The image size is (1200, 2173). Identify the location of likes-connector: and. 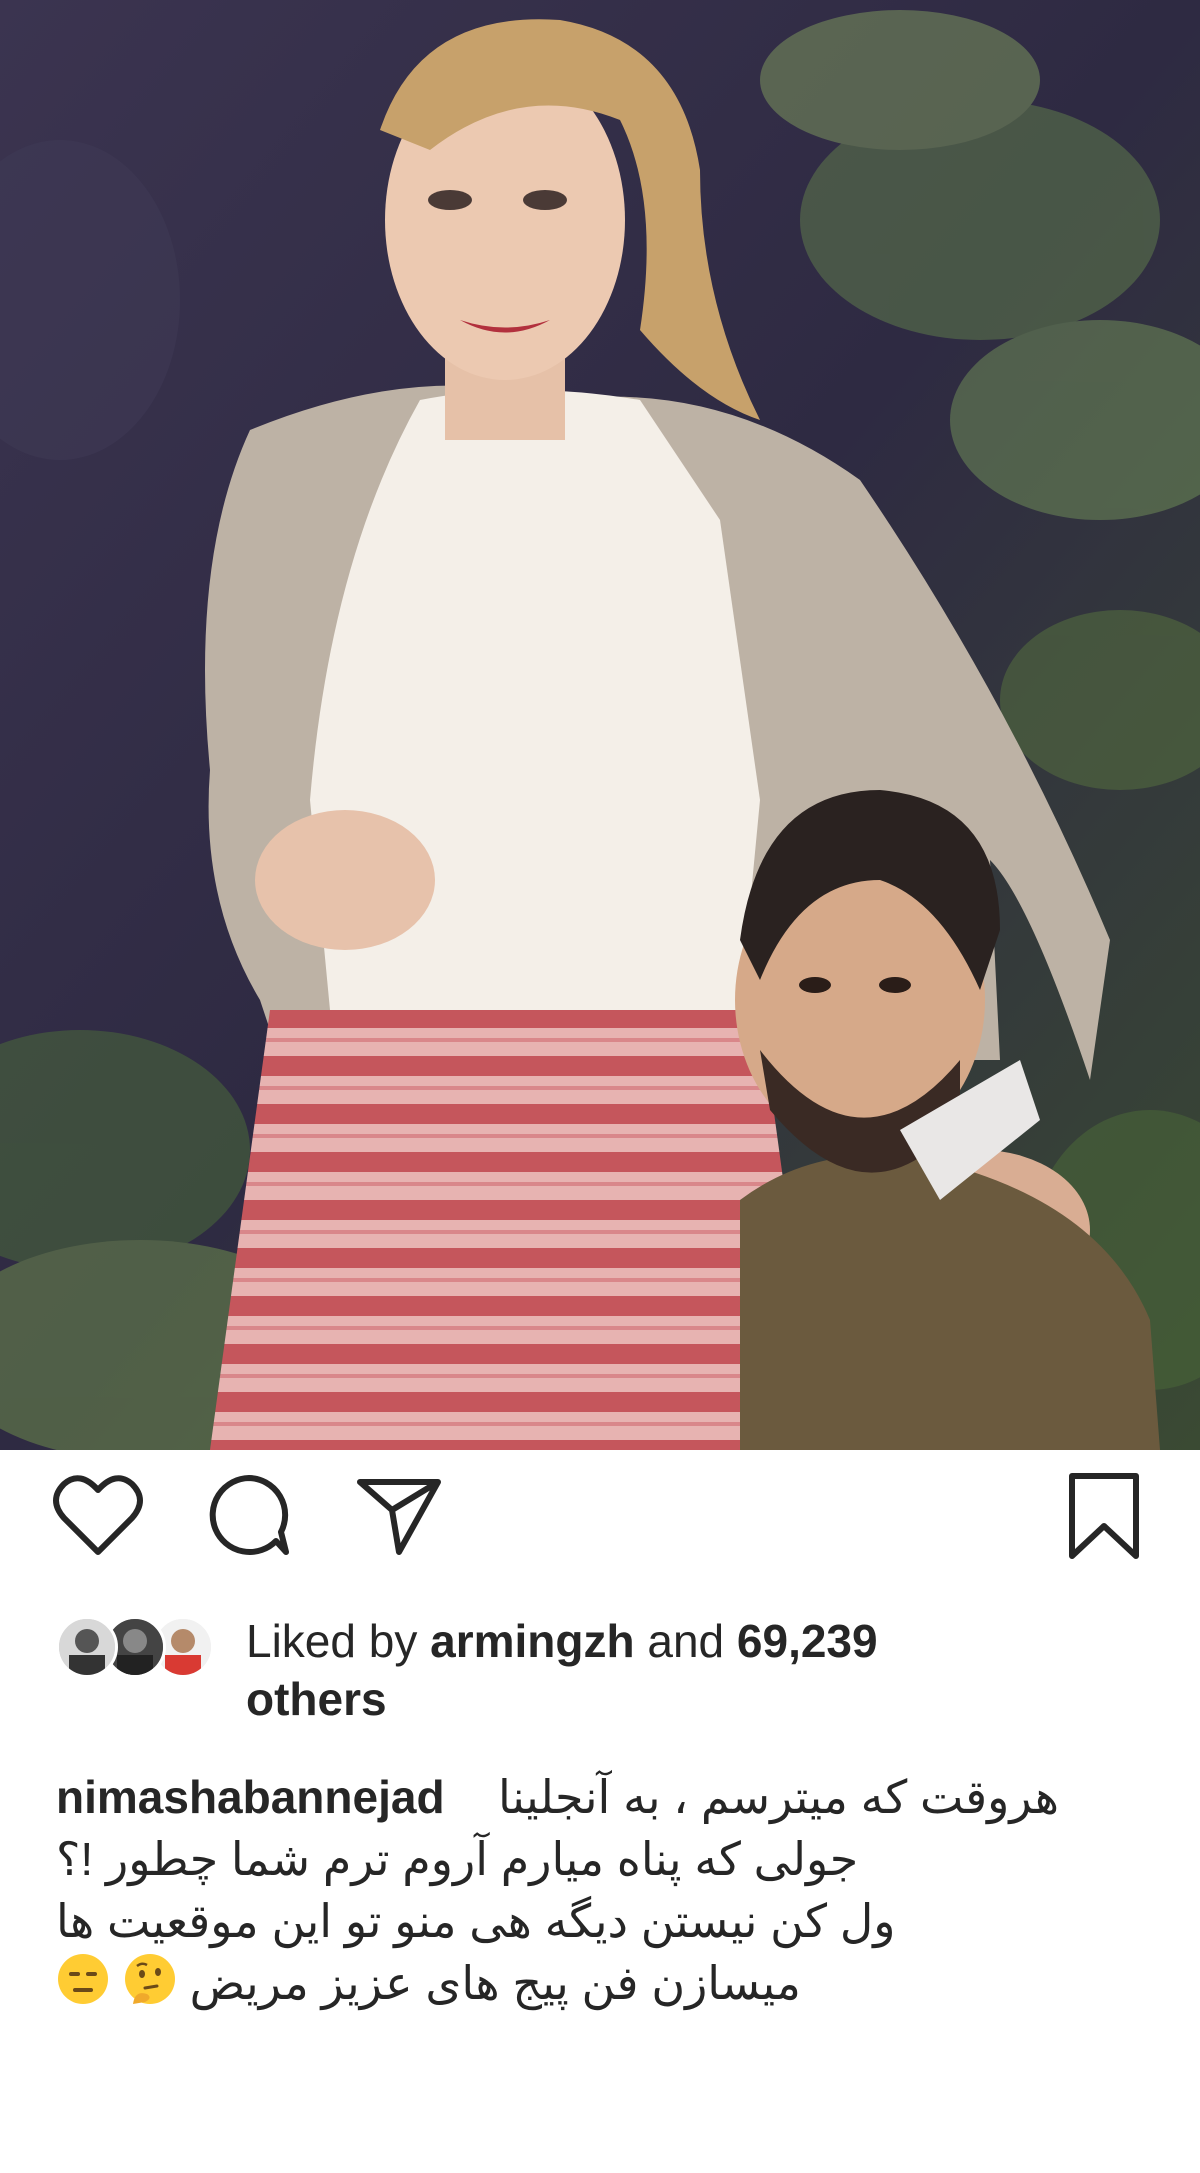
(686, 1641).